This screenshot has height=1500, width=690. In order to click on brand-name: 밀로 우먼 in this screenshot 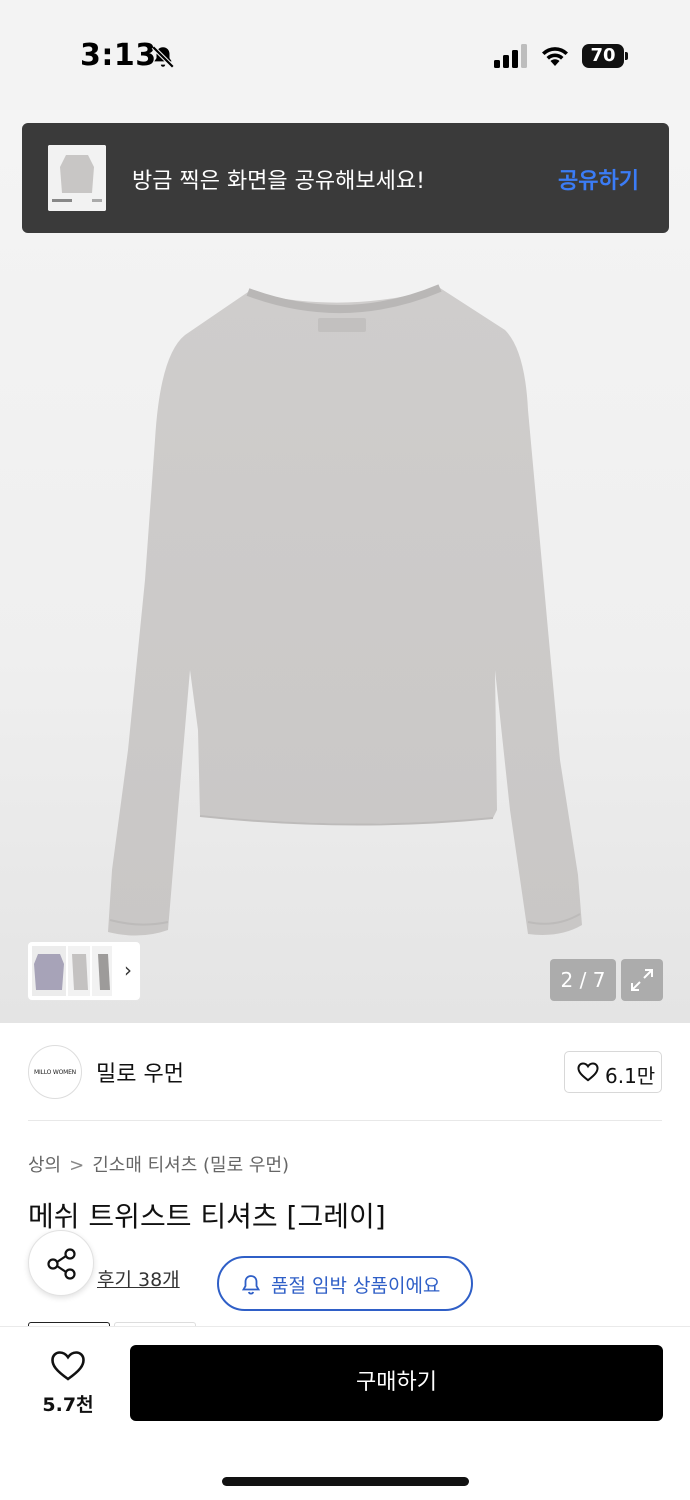, I will do `click(140, 1072)`.